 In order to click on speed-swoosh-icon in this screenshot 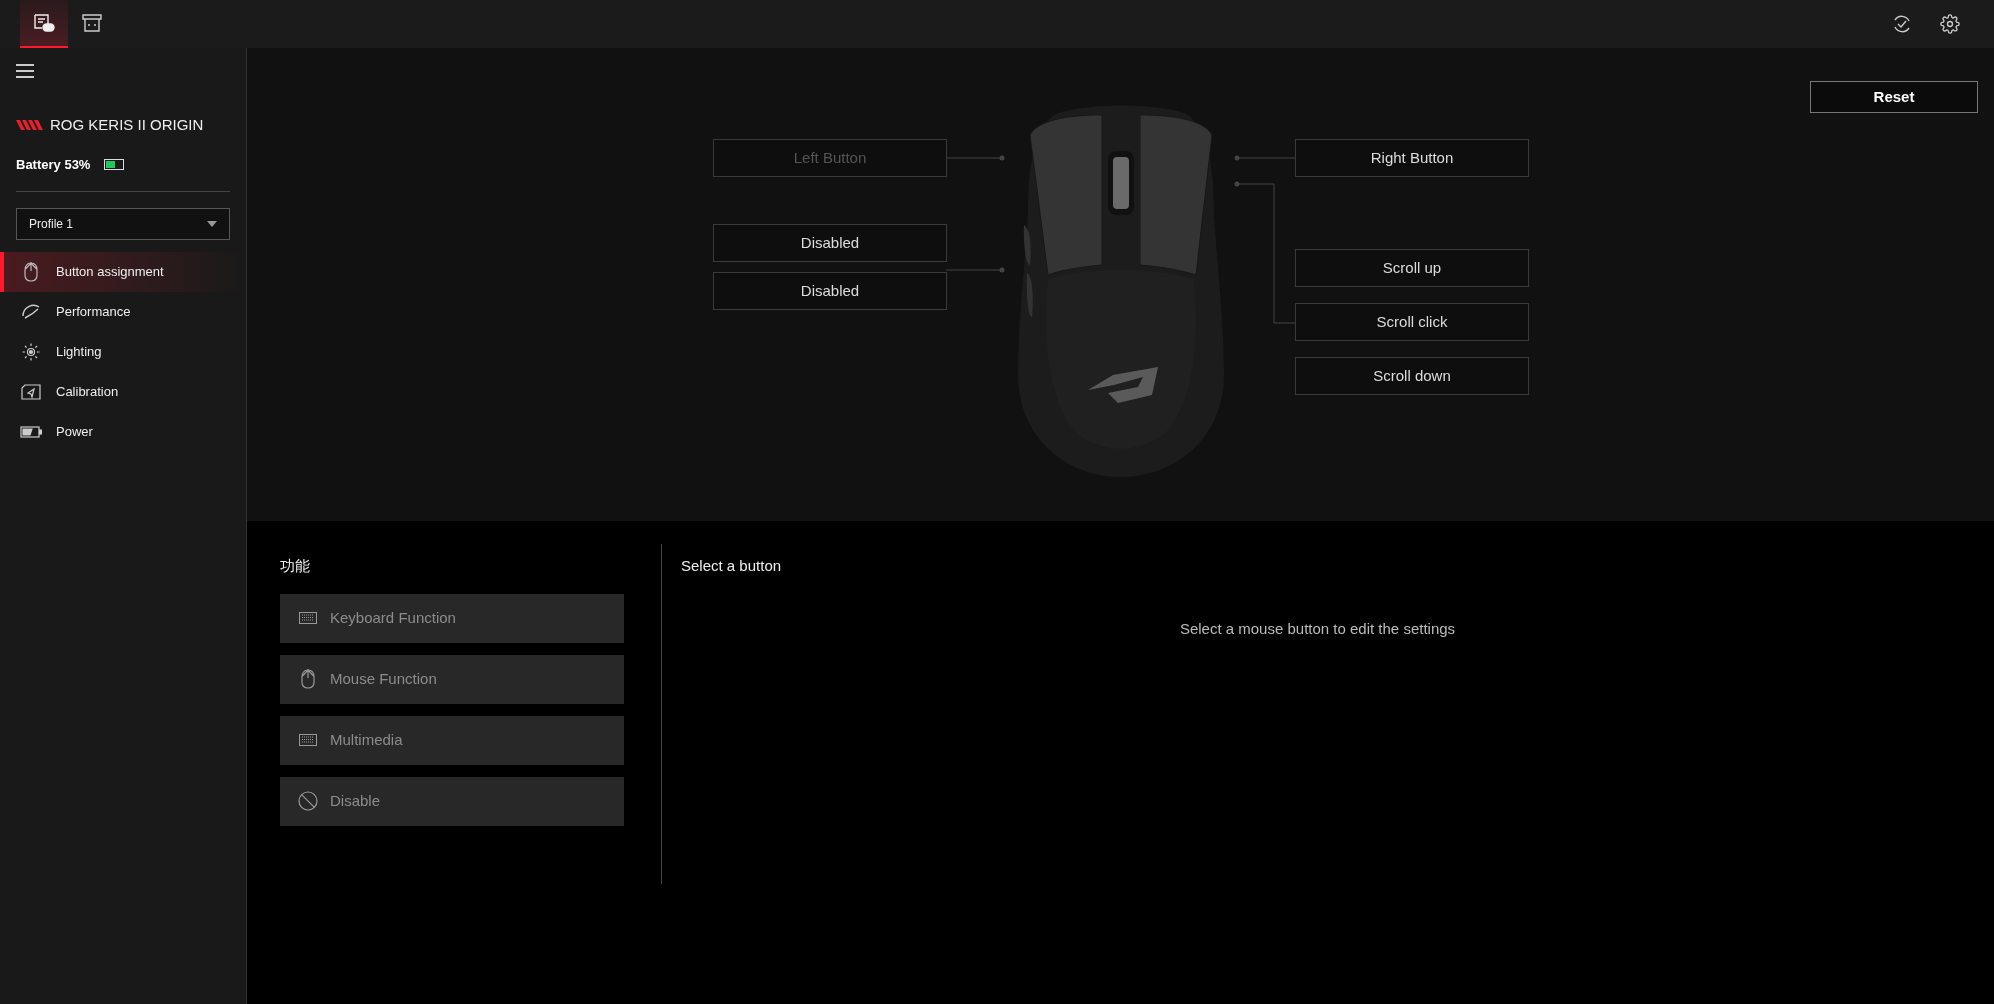, I will do `click(31, 312)`.